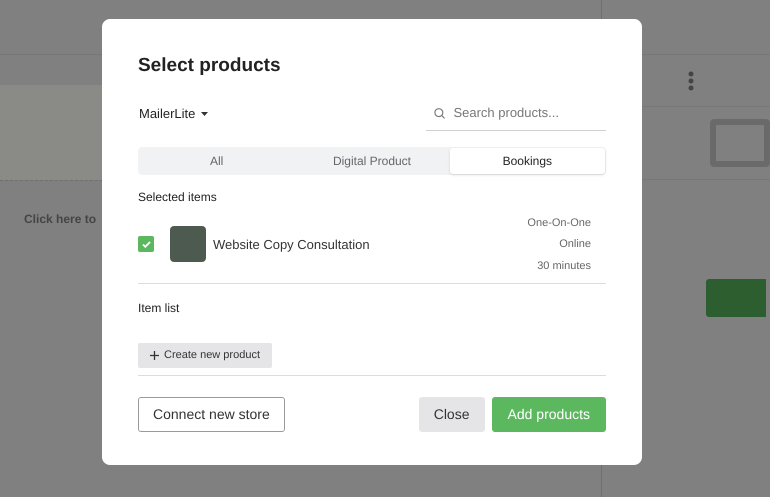 The image size is (770, 497). What do you see at coordinates (210, 66) in the screenshot?
I see `dialog-title: Select products` at bounding box center [210, 66].